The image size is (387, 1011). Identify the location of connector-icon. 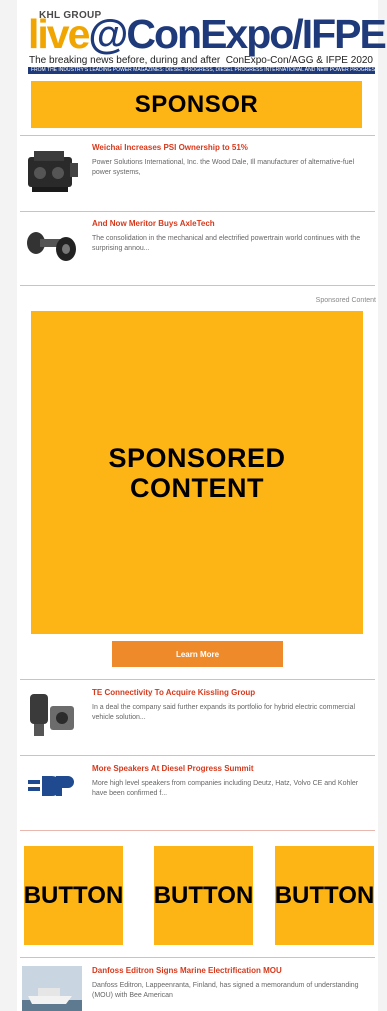
(52, 715).